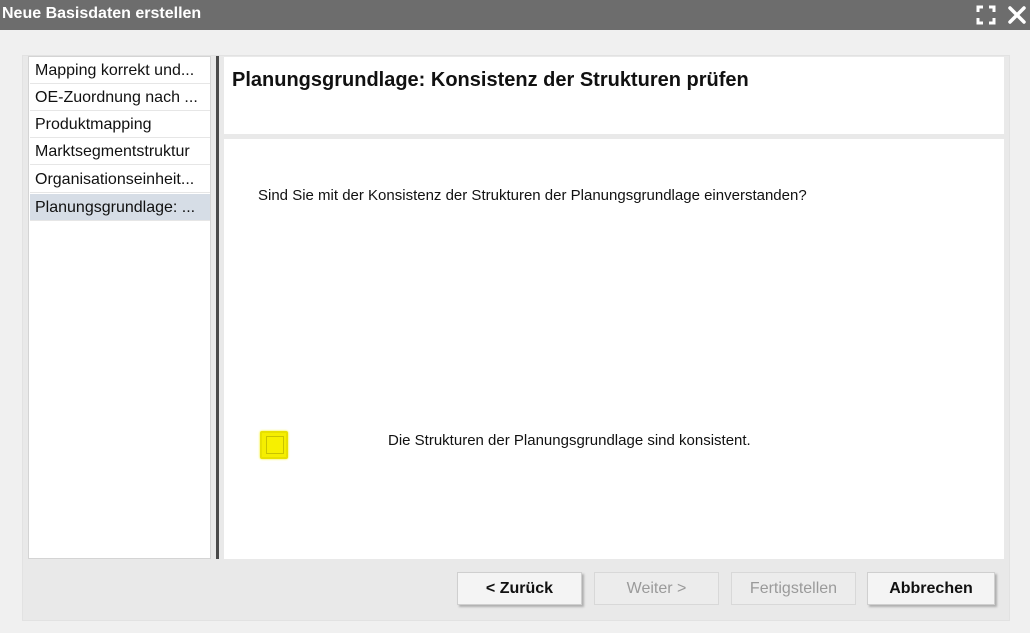 This screenshot has height=633, width=1030. What do you see at coordinates (931, 588) in the screenshot?
I see `cancel-button: Abbrechen` at bounding box center [931, 588].